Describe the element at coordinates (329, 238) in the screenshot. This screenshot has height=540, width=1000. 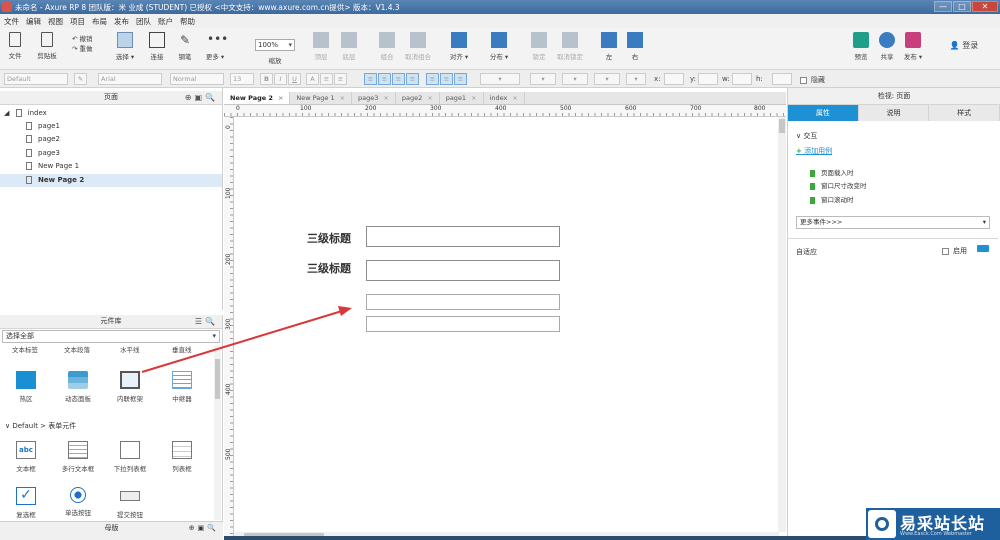
I see `canvas-heading-1: 三级标题` at that location.